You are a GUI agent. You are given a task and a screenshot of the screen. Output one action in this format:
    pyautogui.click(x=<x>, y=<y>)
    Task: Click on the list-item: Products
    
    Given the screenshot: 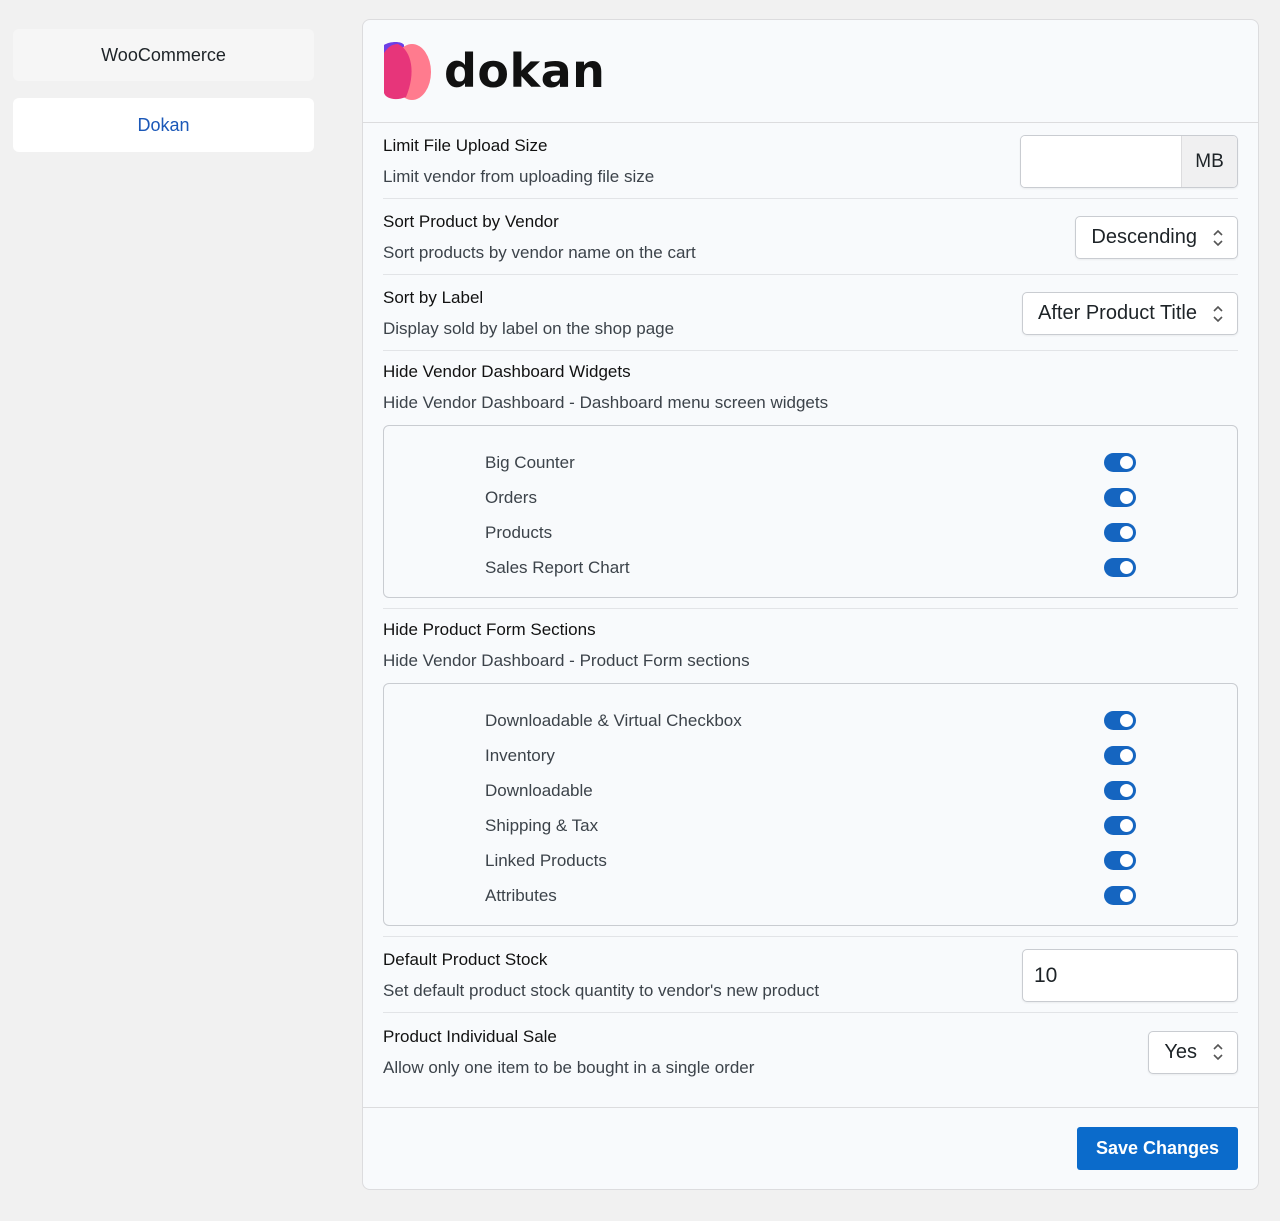 What is the action you would take?
    pyautogui.click(x=810, y=532)
    